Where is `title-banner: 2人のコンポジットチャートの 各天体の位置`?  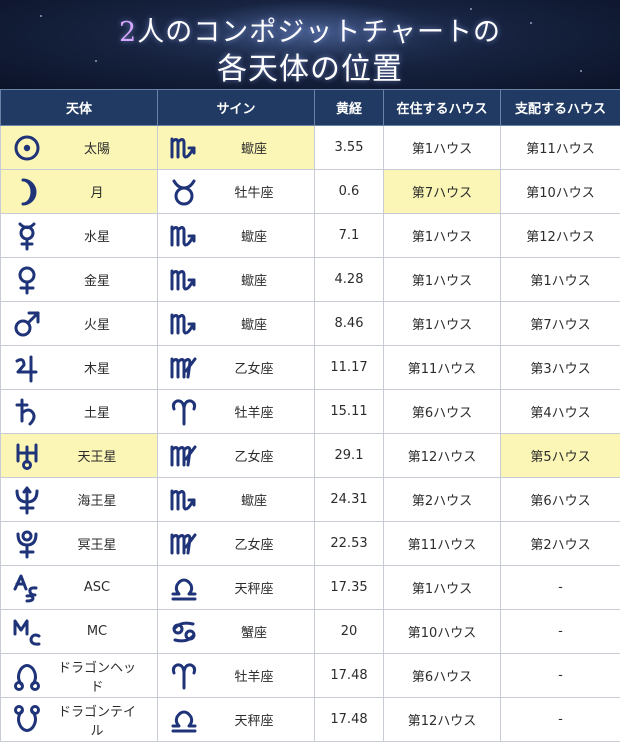 title-banner: 2人のコンポジットチャートの 各天体の位置 is located at coordinates (310, 44).